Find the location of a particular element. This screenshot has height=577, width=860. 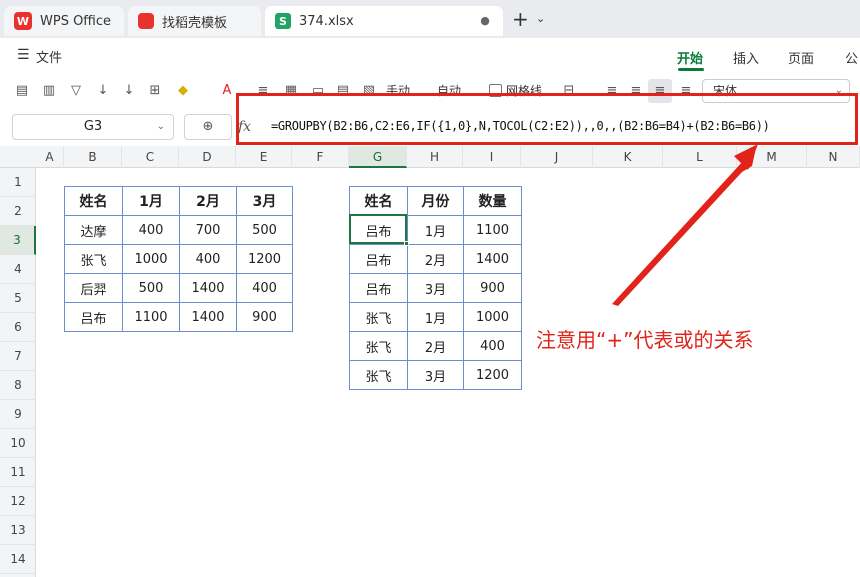

row-header-4: 4 is located at coordinates (18, 269).